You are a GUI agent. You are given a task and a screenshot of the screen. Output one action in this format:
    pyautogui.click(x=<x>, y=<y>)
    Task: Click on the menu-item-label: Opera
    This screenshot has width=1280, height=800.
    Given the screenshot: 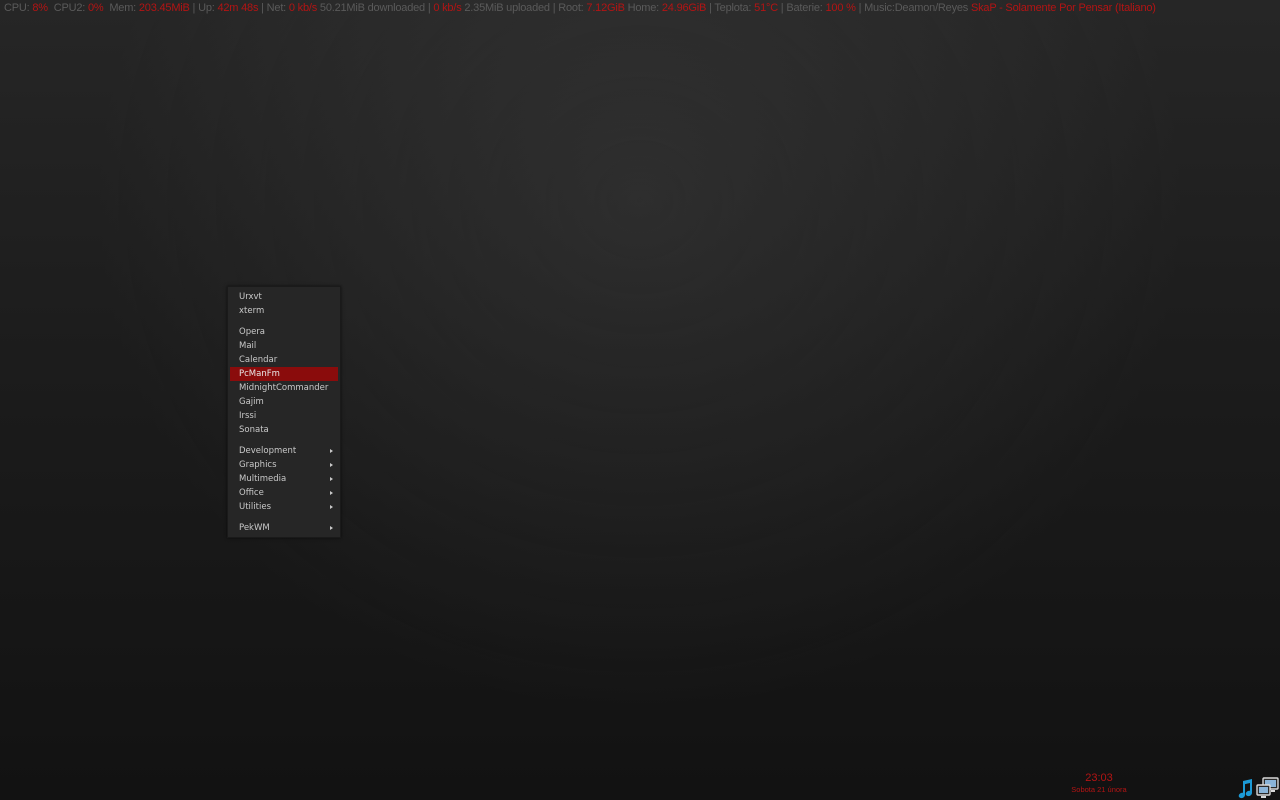 What is the action you would take?
    pyautogui.click(x=252, y=332)
    